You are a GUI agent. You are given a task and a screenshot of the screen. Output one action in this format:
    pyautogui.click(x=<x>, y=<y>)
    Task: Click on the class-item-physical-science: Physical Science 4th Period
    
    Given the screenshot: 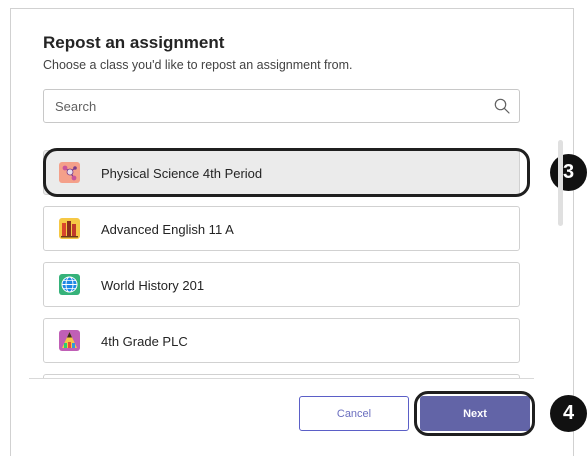 What is the action you would take?
    pyautogui.click(x=281, y=172)
    